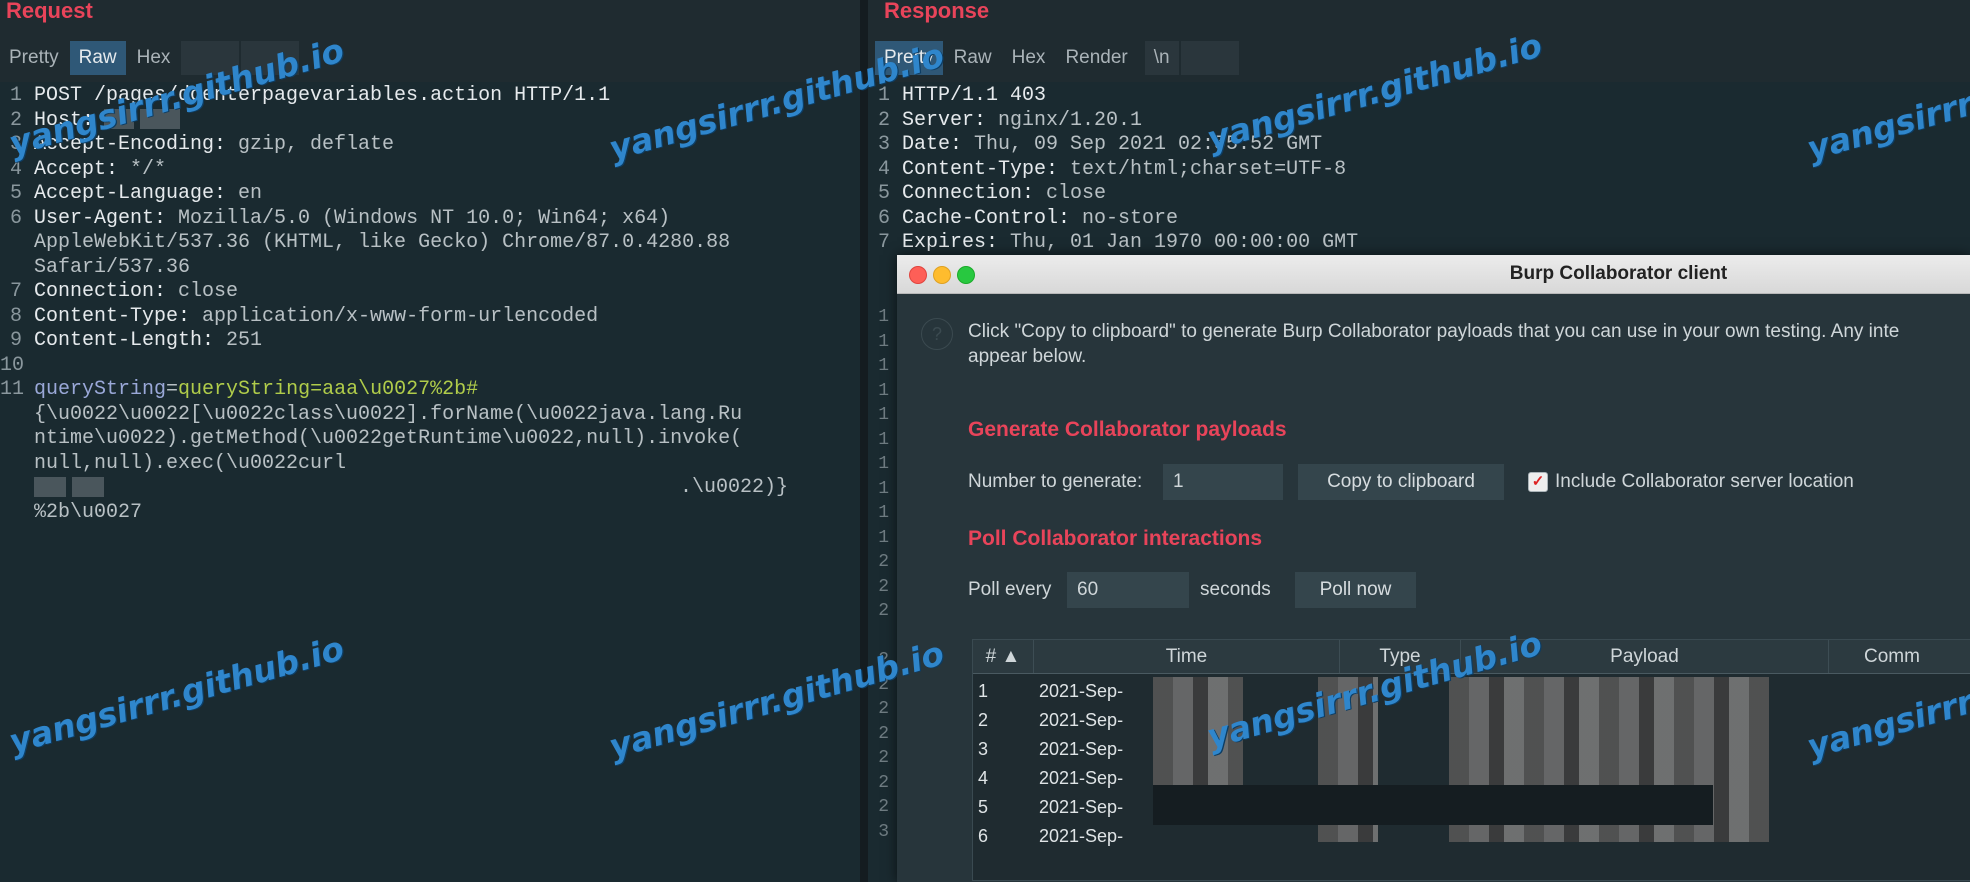 The height and width of the screenshot is (882, 1970). What do you see at coordinates (112, 267) in the screenshot?
I see `line-code: Safari/537.36` at bounding box center [112, 267].